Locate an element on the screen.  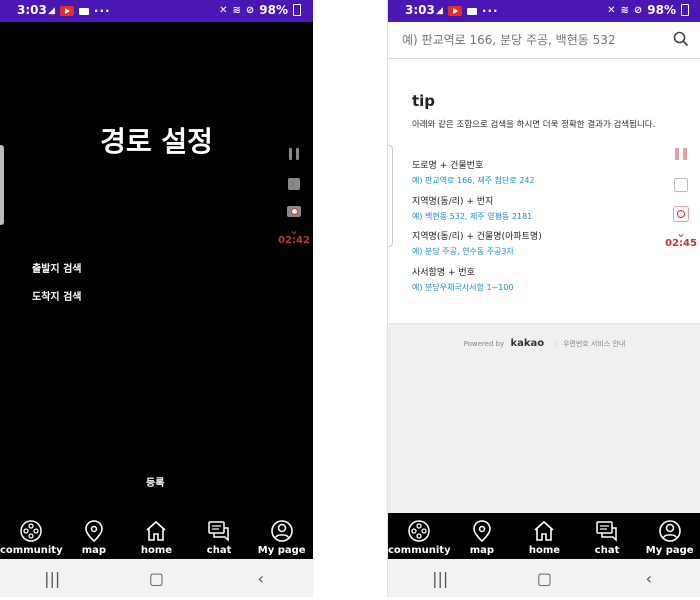
tip-item-example: 예) 백현동 532, 제주 영평동 2181 is located at coordinates (472, 216).